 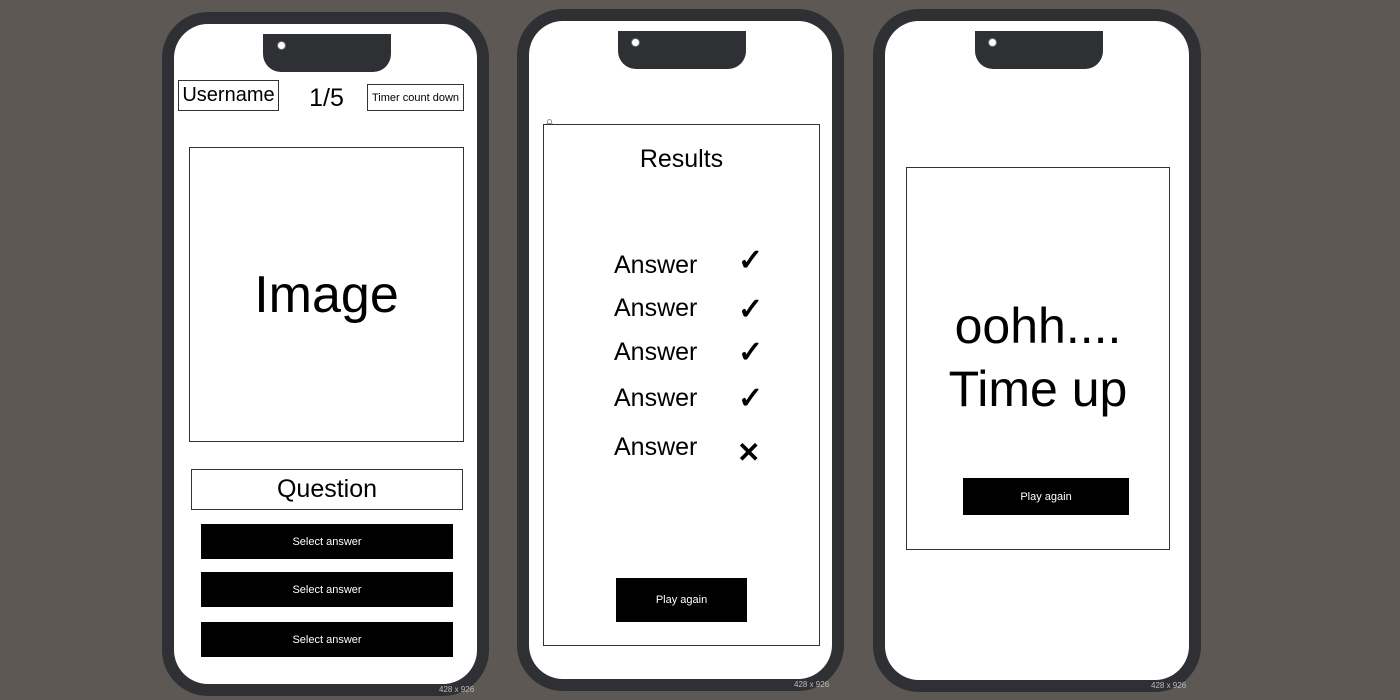 What do you see at coordinates (327, 541) in the screenshot?
I see `select-answer-button-1: Select answer` at bounding box center [327, 541].